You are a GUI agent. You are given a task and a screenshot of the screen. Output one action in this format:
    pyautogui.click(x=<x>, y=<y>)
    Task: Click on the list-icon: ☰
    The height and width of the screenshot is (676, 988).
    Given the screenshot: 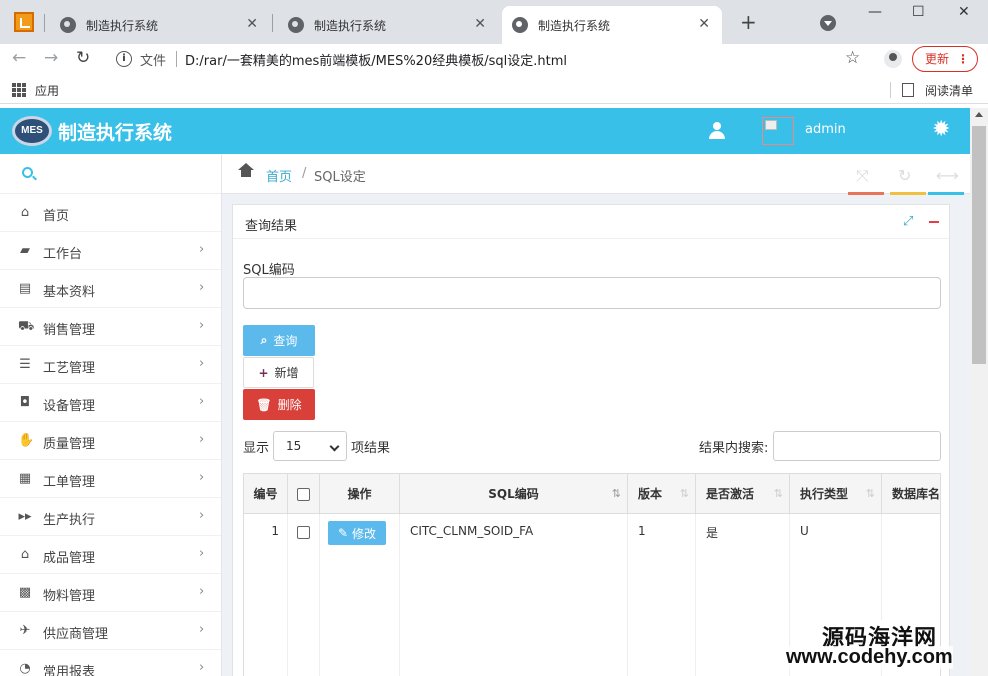 What is the action you would take?
    pyautogui.click(x=25, y=364)
    